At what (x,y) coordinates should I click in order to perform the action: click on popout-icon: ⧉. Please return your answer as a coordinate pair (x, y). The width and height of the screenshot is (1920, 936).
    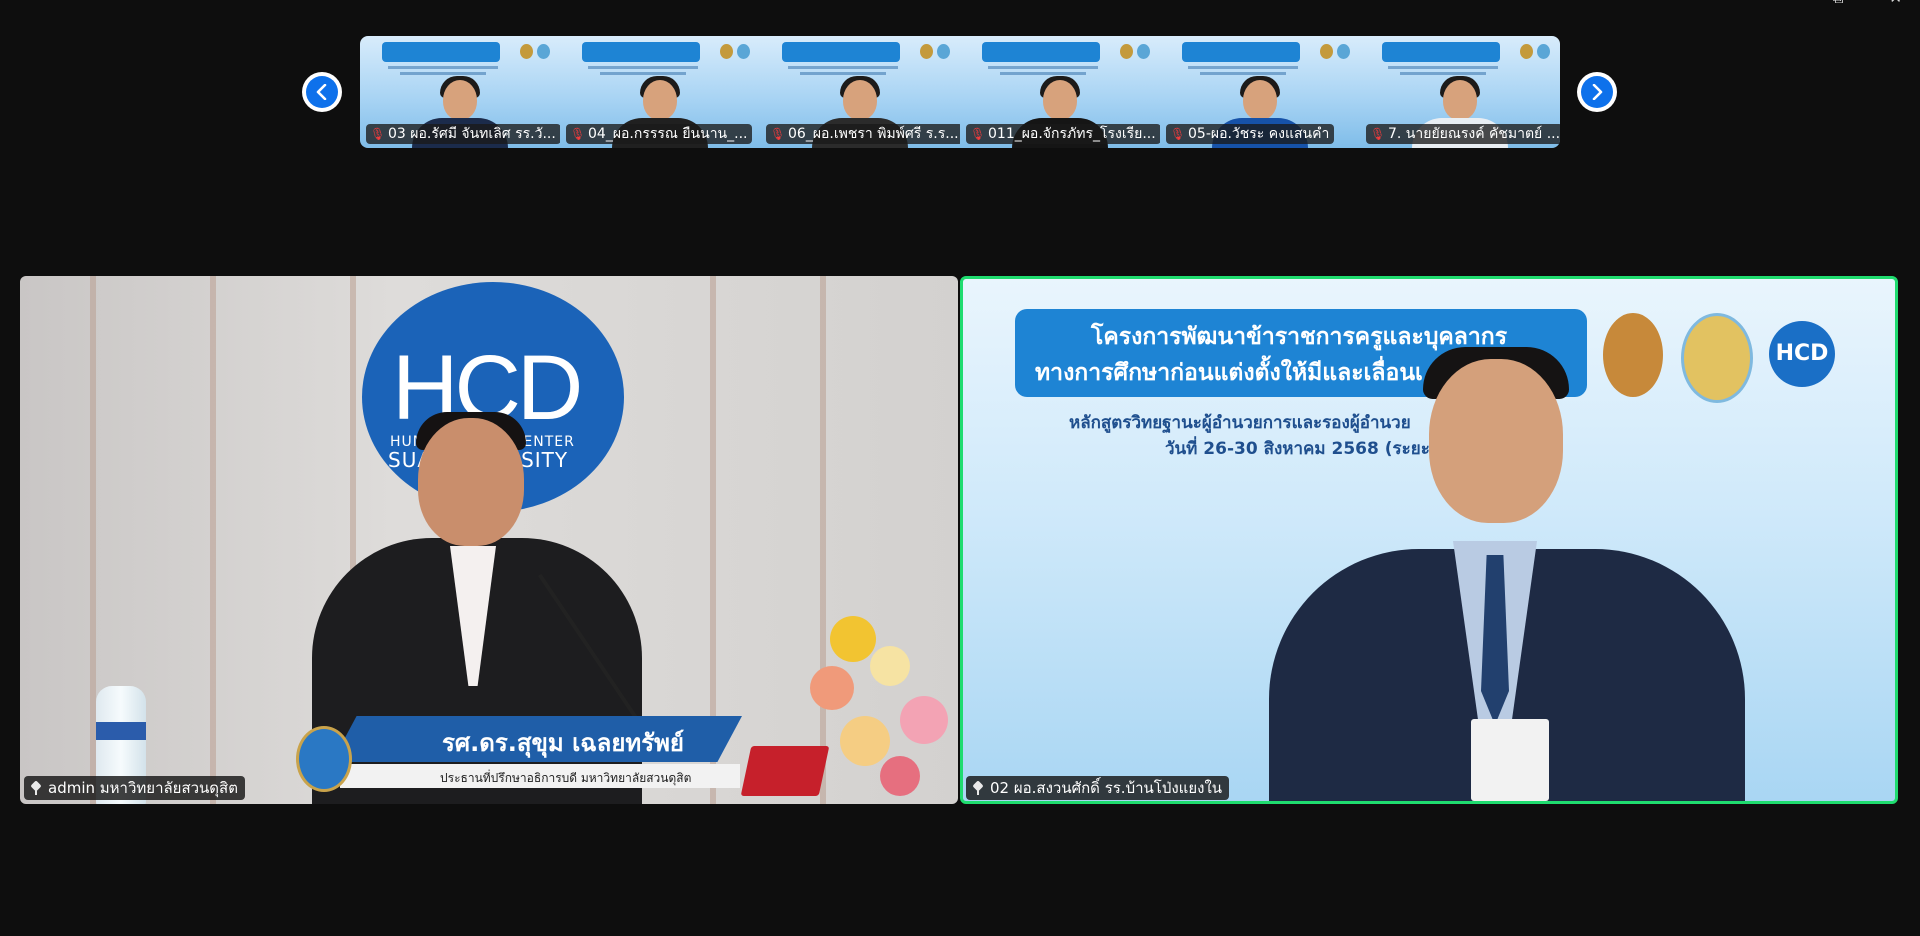
    Looking at the image, I should click on (1838, 4).